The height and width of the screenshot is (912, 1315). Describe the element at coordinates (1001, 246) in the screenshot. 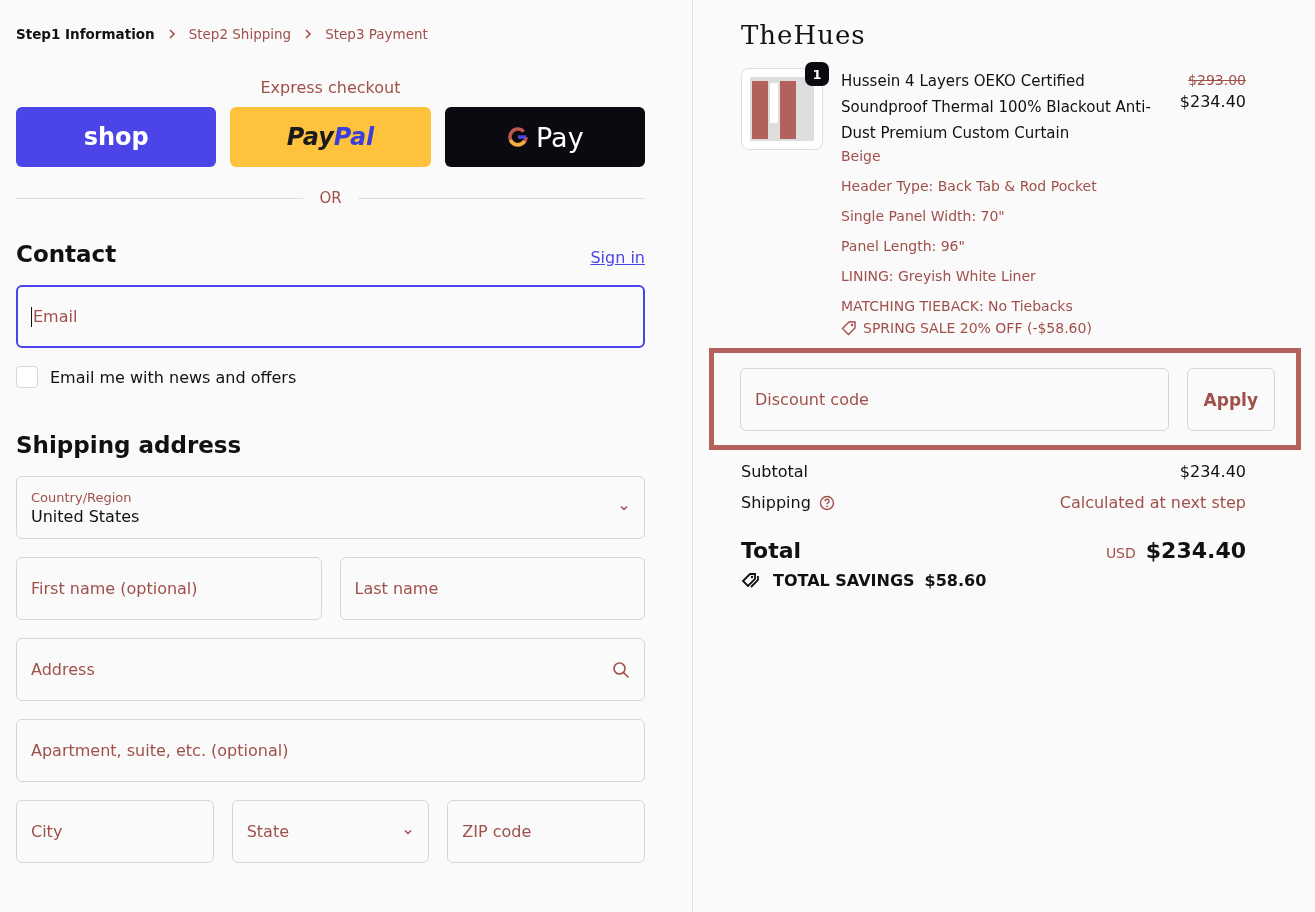

I see `product-option: Panel Length: 96"` at that location.